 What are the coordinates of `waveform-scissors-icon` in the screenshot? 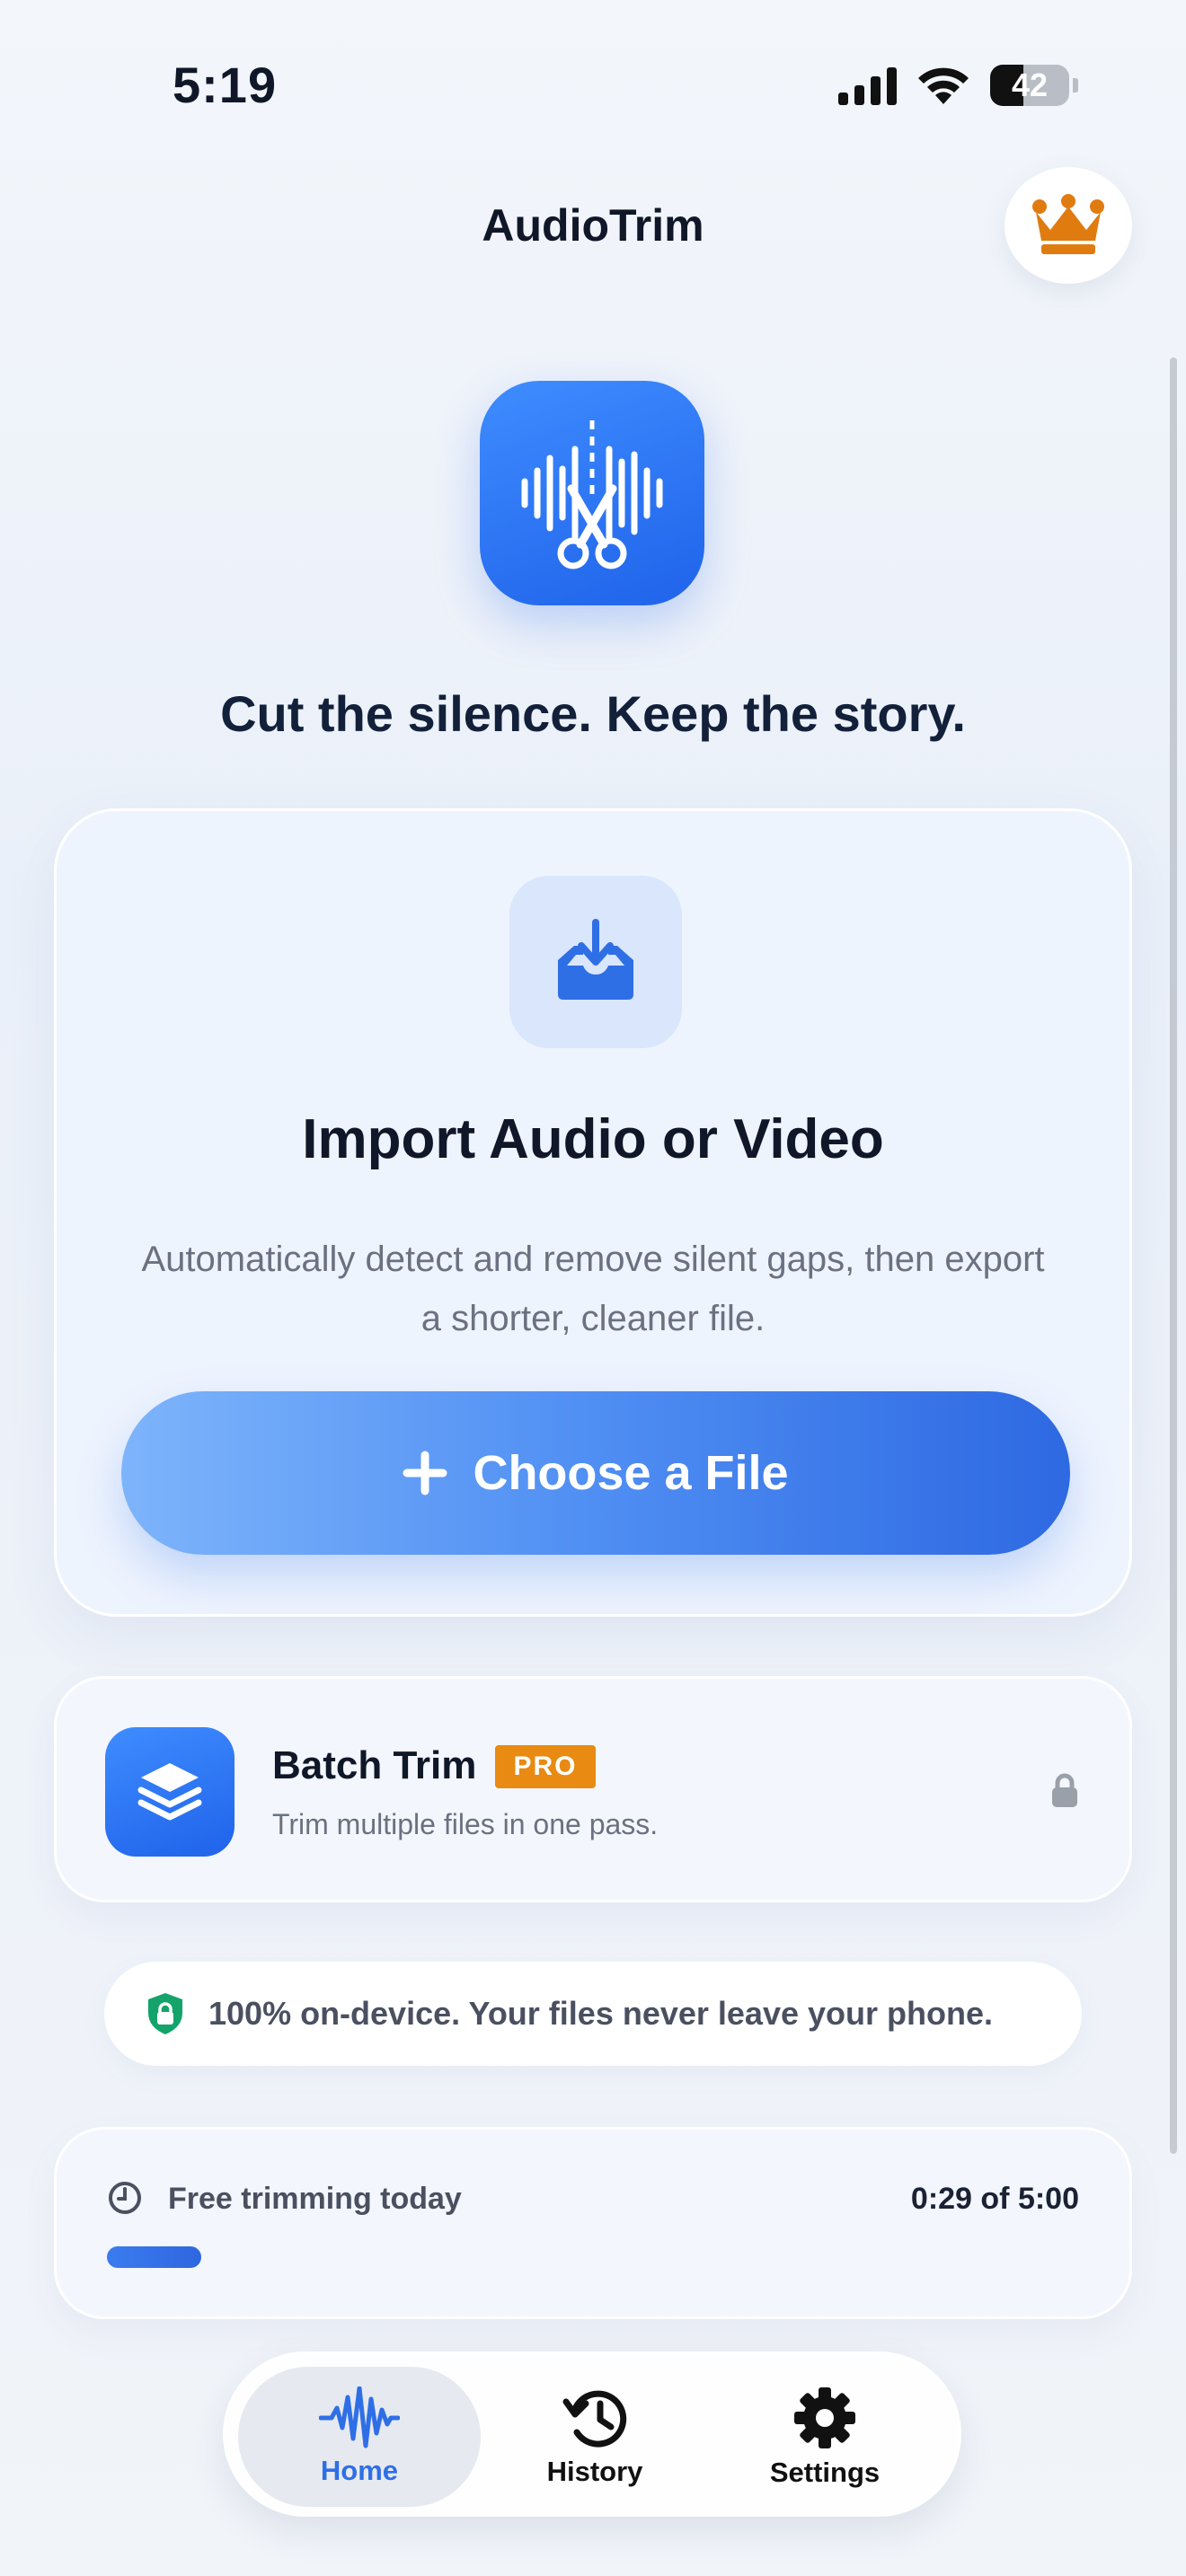 It's located at (592, 493).